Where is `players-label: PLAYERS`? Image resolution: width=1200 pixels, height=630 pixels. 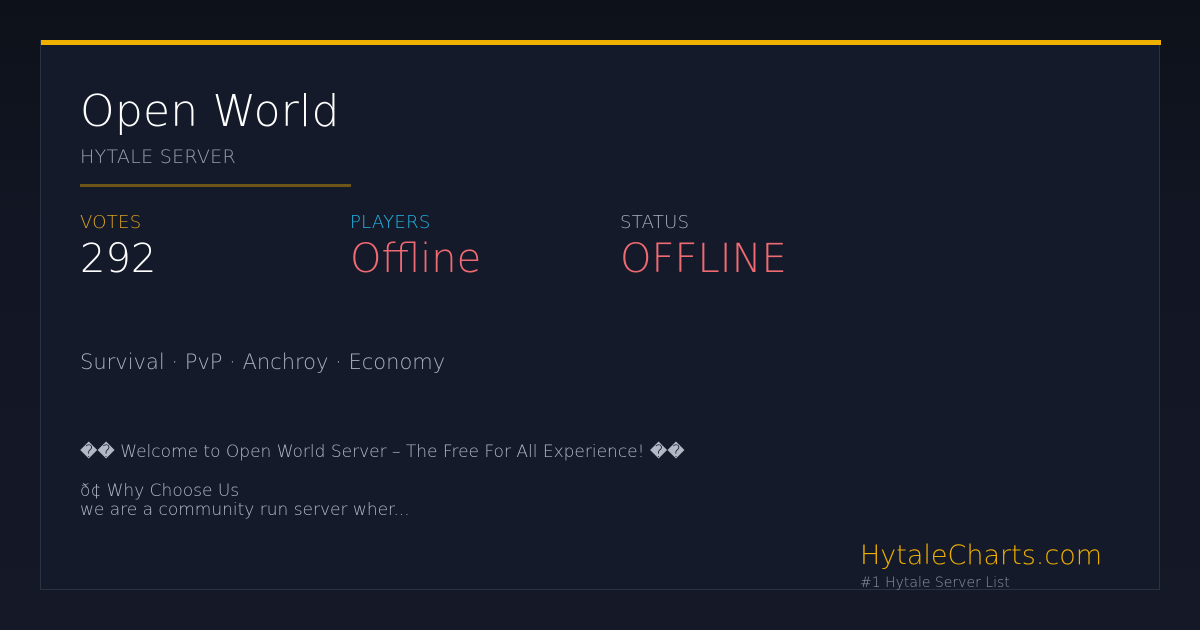 players-label: PLAYERS is located at coordinates (390, 222).